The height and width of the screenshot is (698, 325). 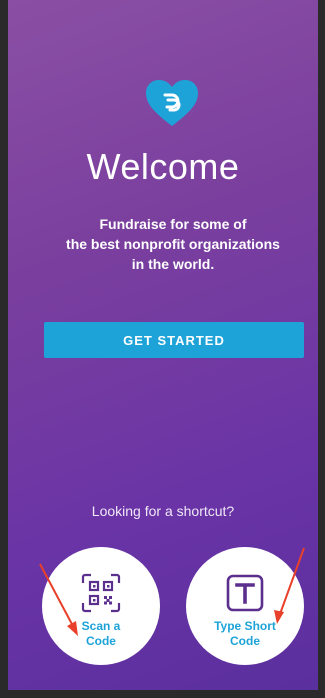 What do you see at coordinates (245, 593) in the screenshot?
I see `t-box-icon` at bounding box center [245, 593].